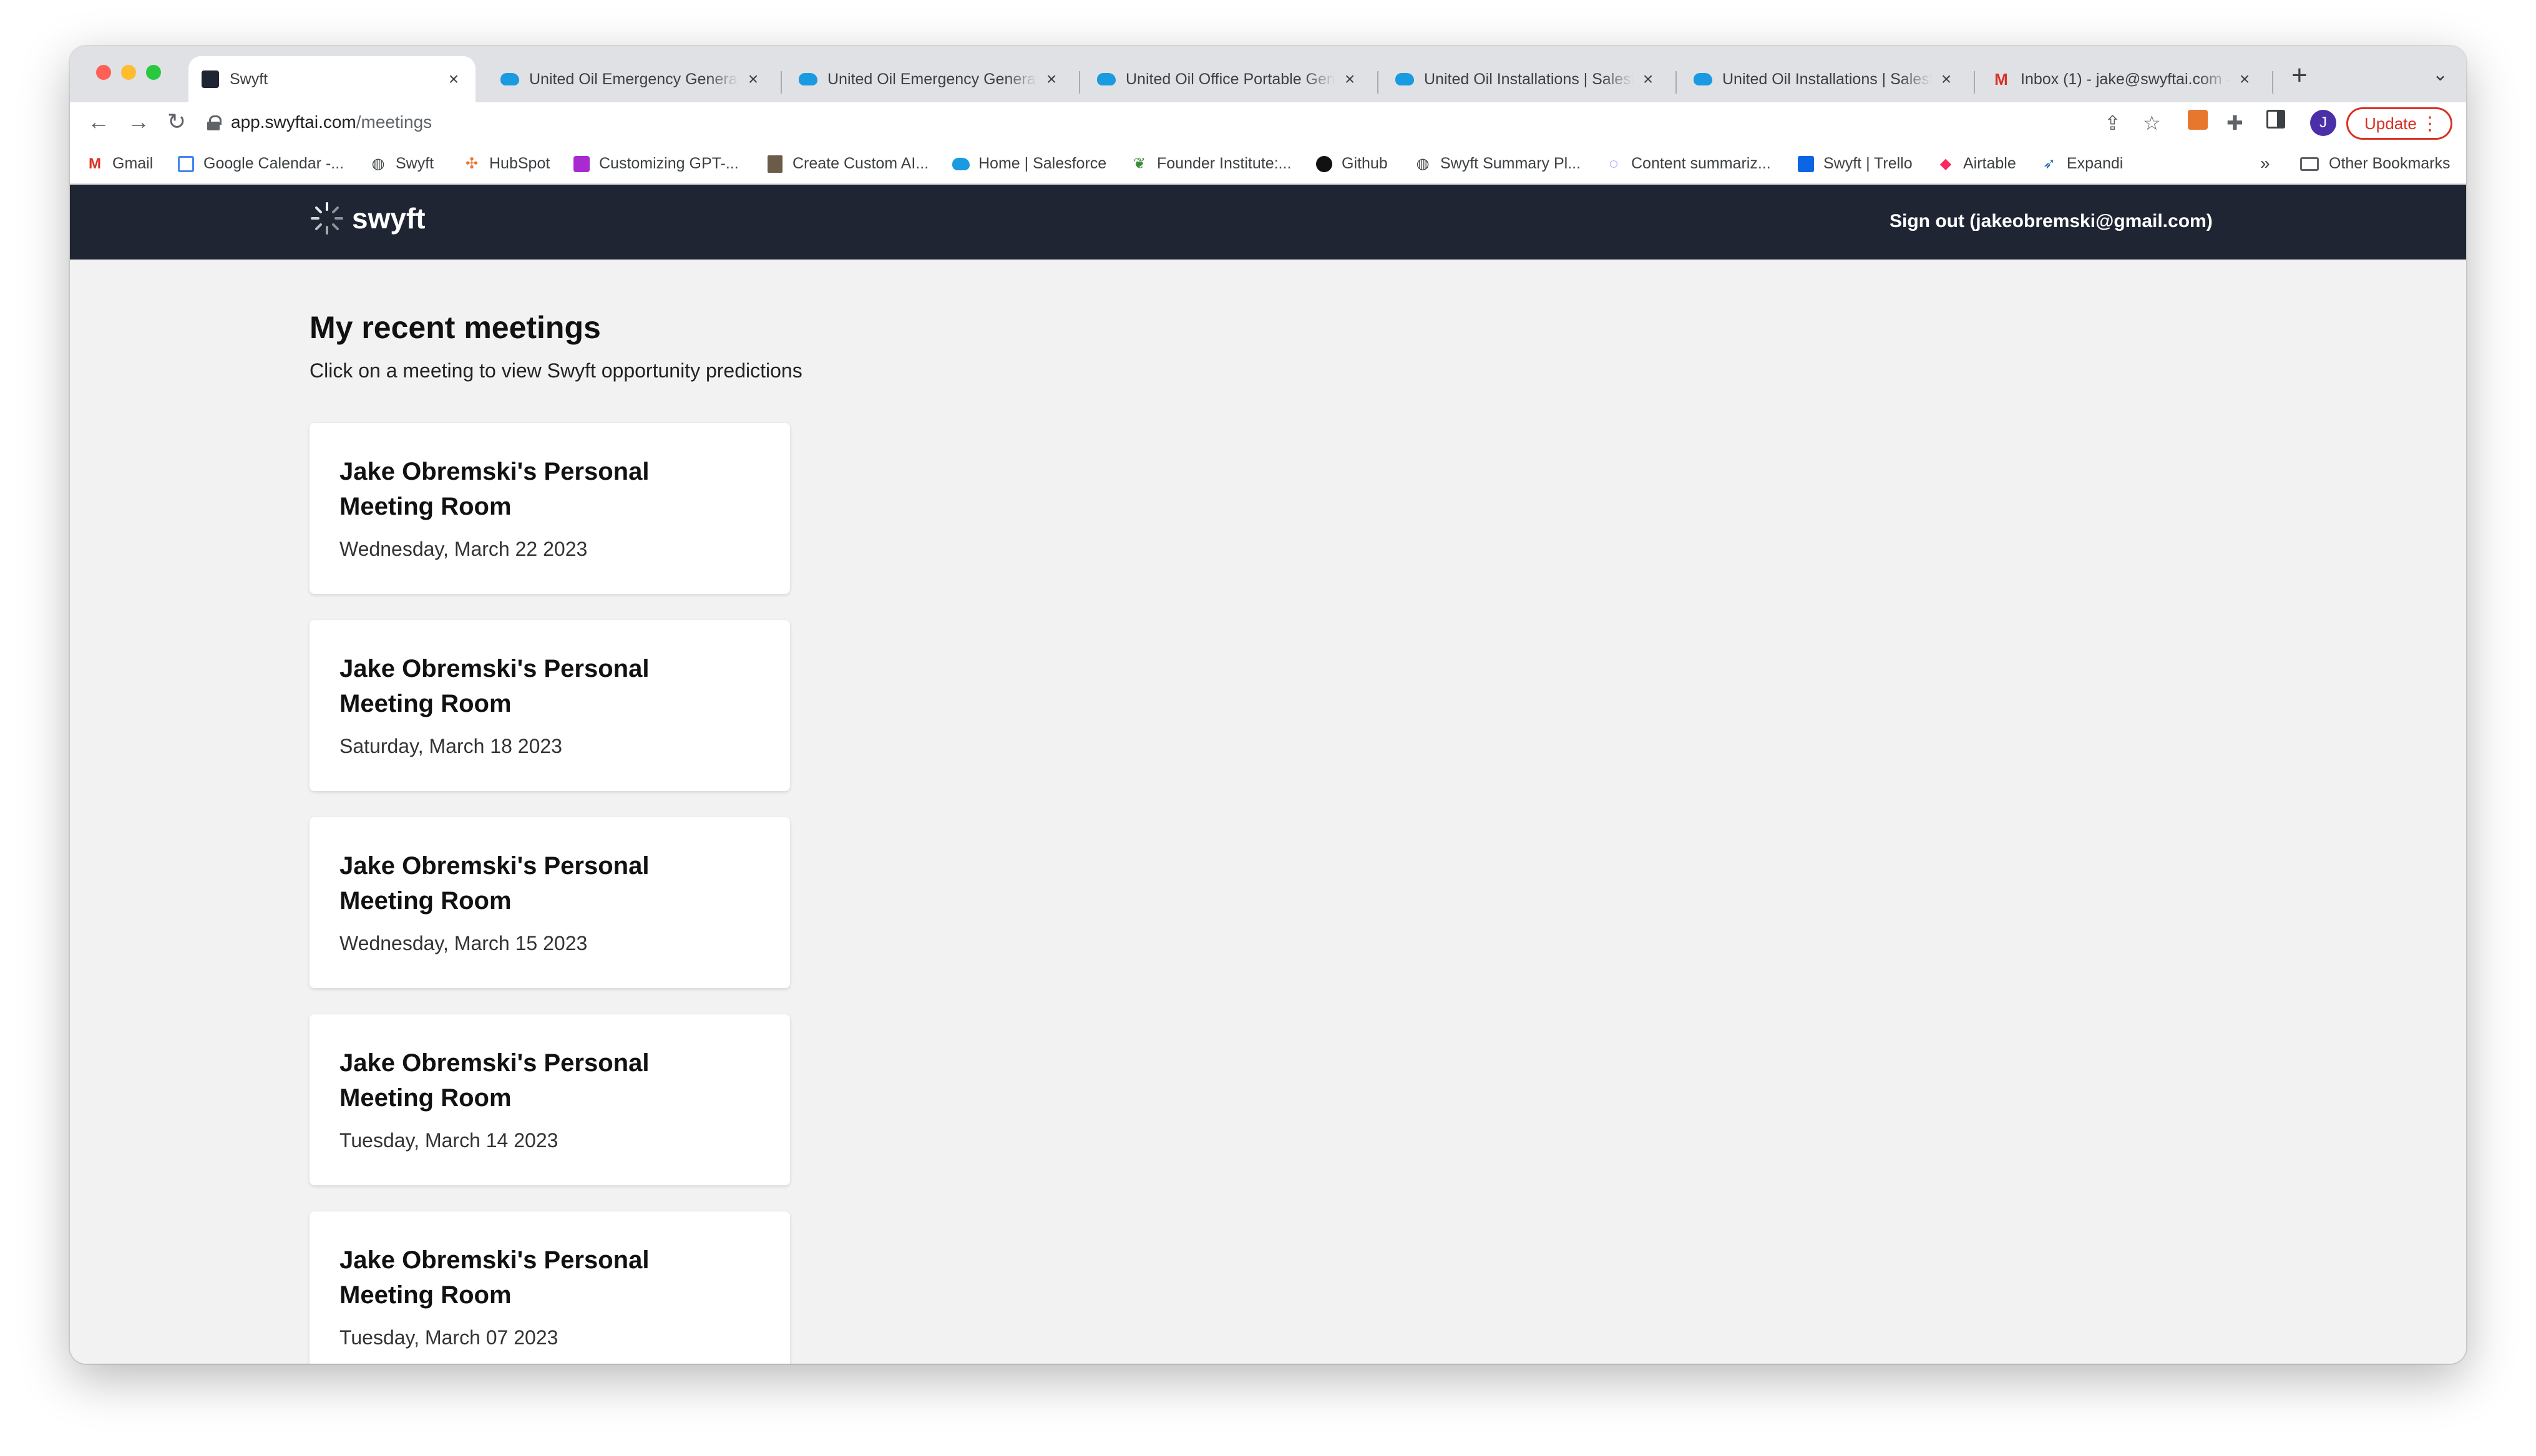 This screenshot has height=1456, width=2536. I want to click on page-icon, so click(775, 164).